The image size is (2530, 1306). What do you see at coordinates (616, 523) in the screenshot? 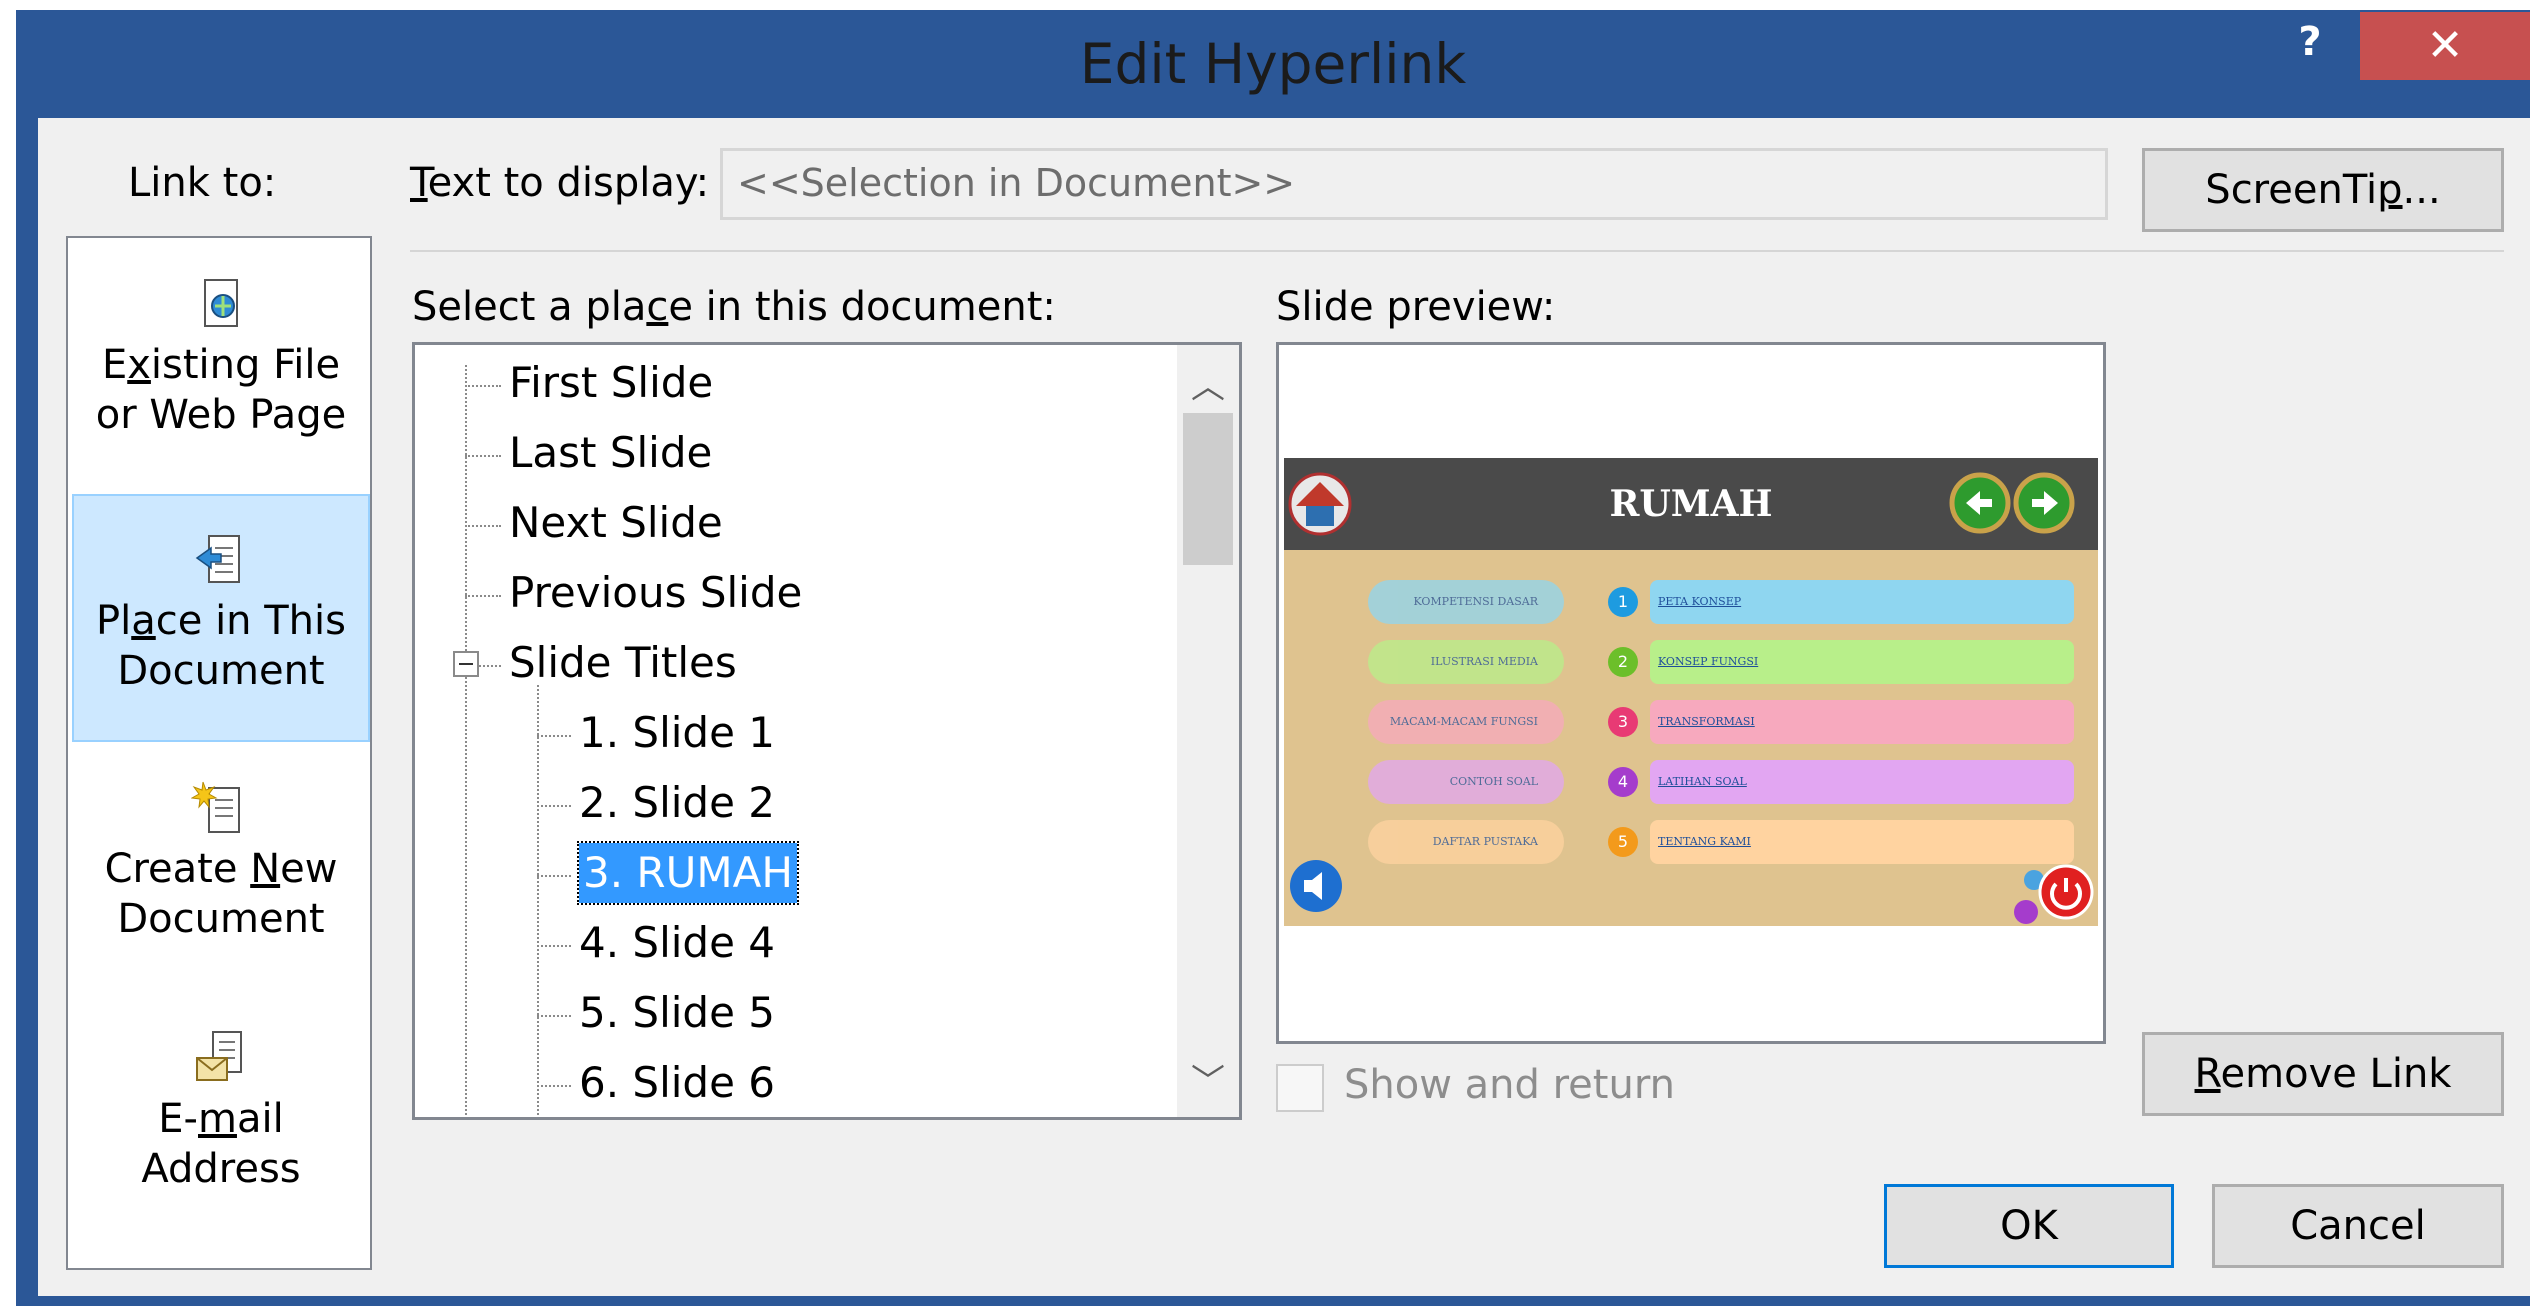
I see `tree-item-next-slide: Next Slide` at bounding box center [616, 523].